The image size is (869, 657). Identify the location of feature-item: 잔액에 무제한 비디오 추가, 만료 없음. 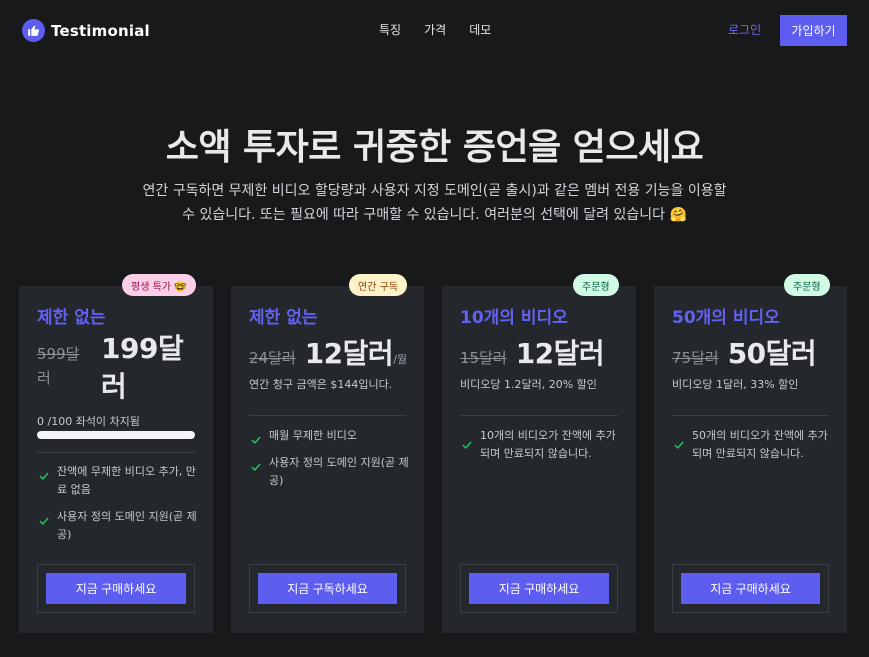
(117, 481).